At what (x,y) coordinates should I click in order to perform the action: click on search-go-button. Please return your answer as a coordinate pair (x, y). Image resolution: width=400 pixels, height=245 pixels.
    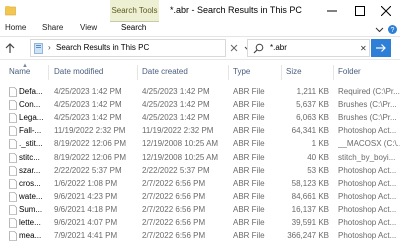
    Looking at the image, I should click on (381, 48).